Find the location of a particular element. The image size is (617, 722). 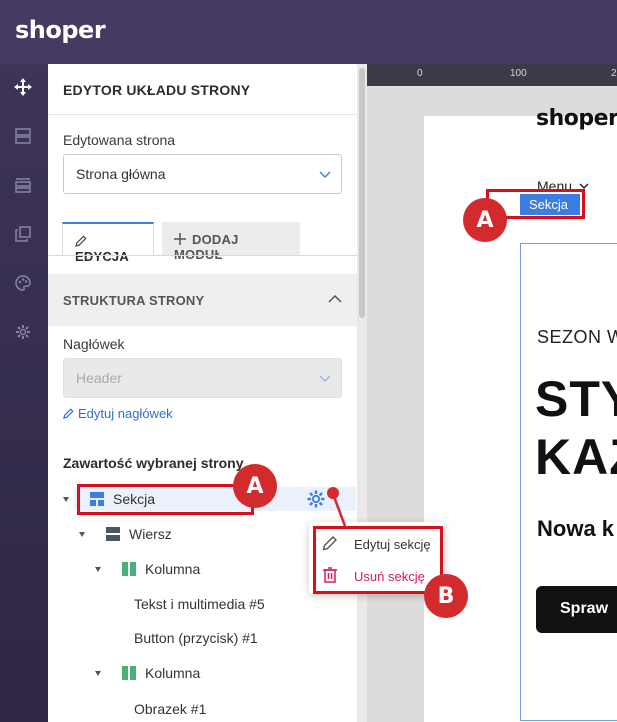

row-icon is located at coordinates (113, 534).